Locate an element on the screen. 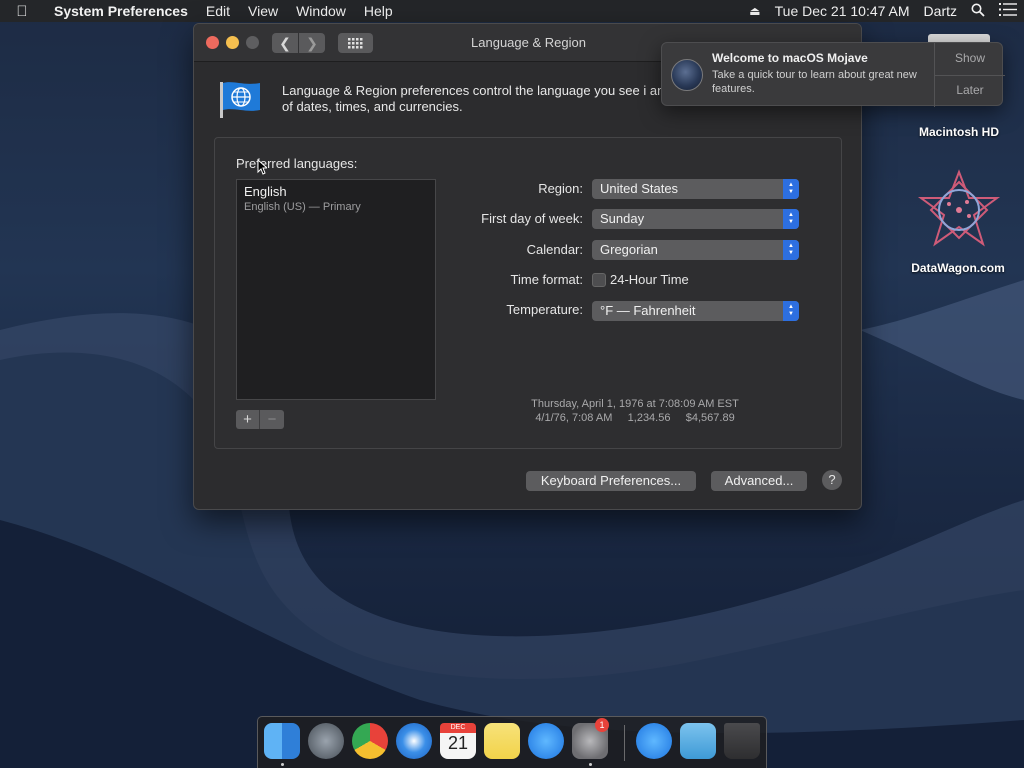  help-button: ? is located at coordinates (832, 480).